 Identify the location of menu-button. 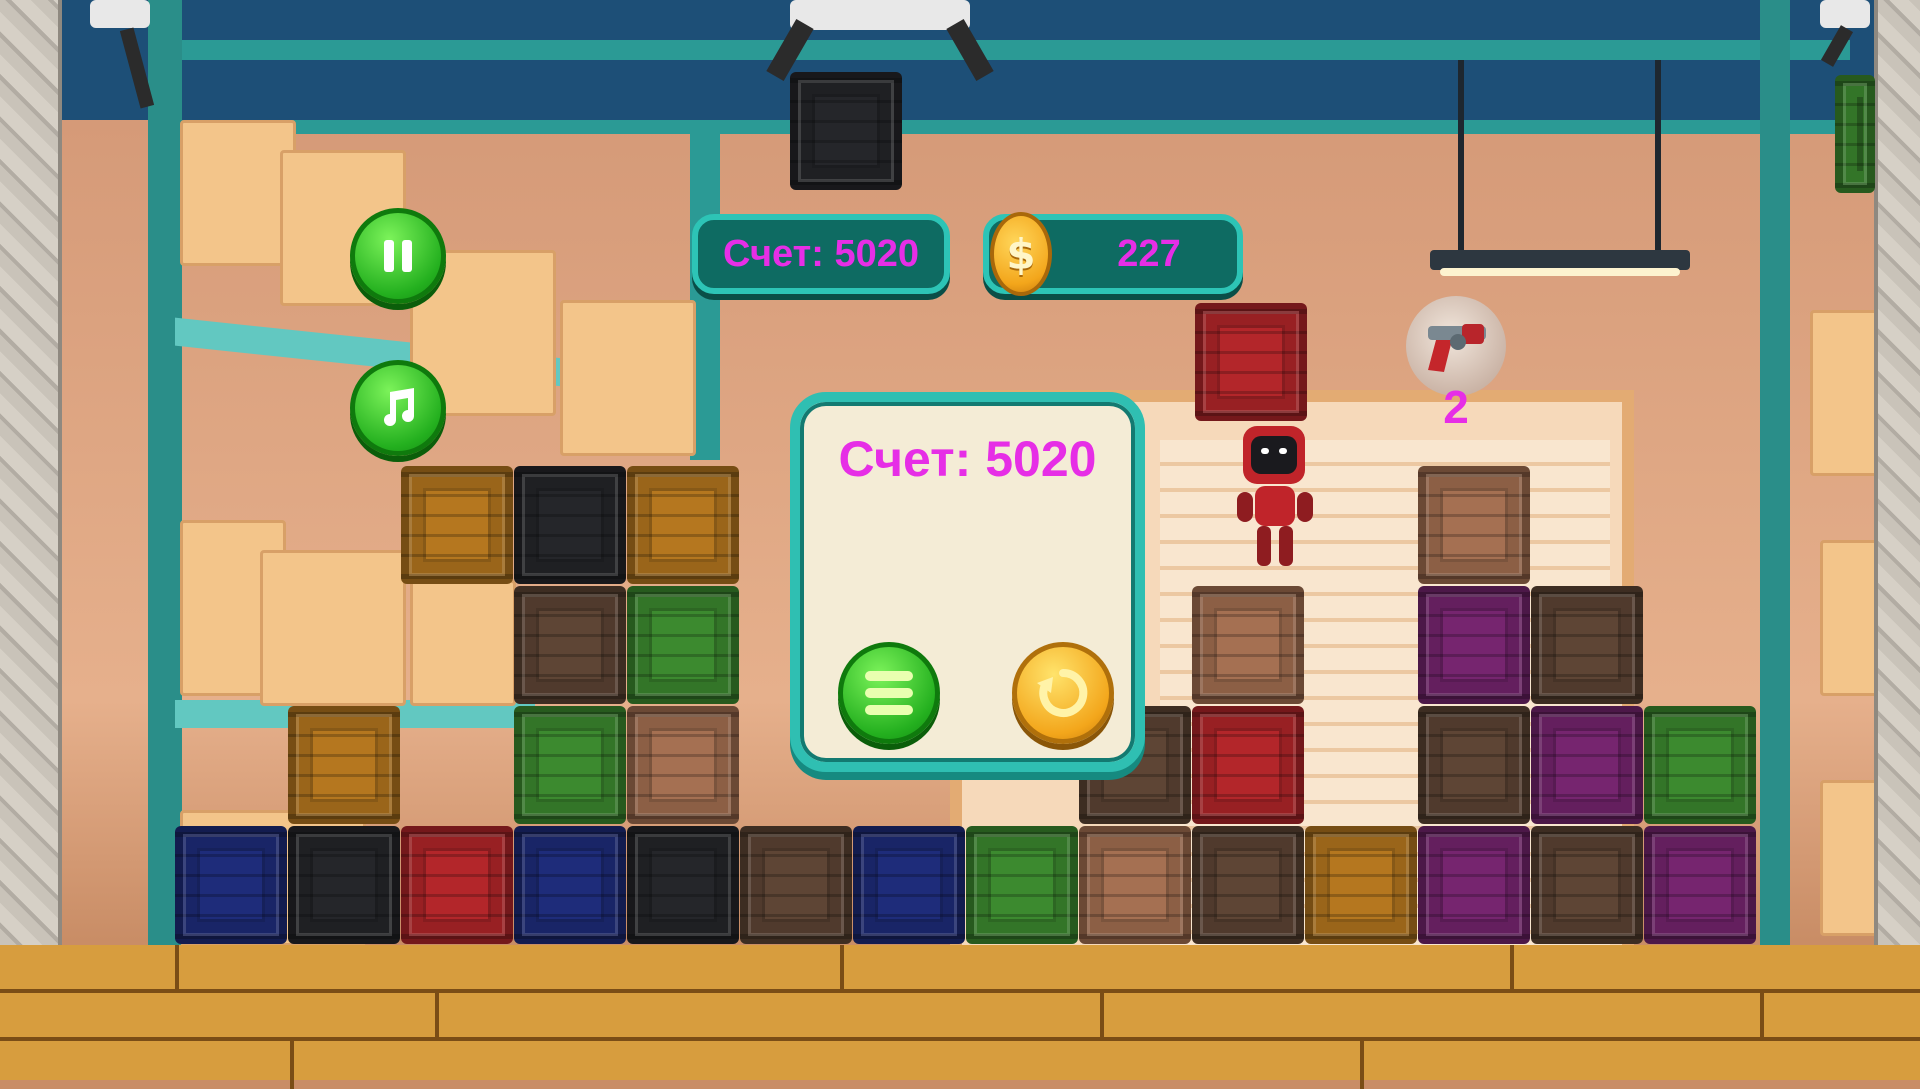
(889, 693).